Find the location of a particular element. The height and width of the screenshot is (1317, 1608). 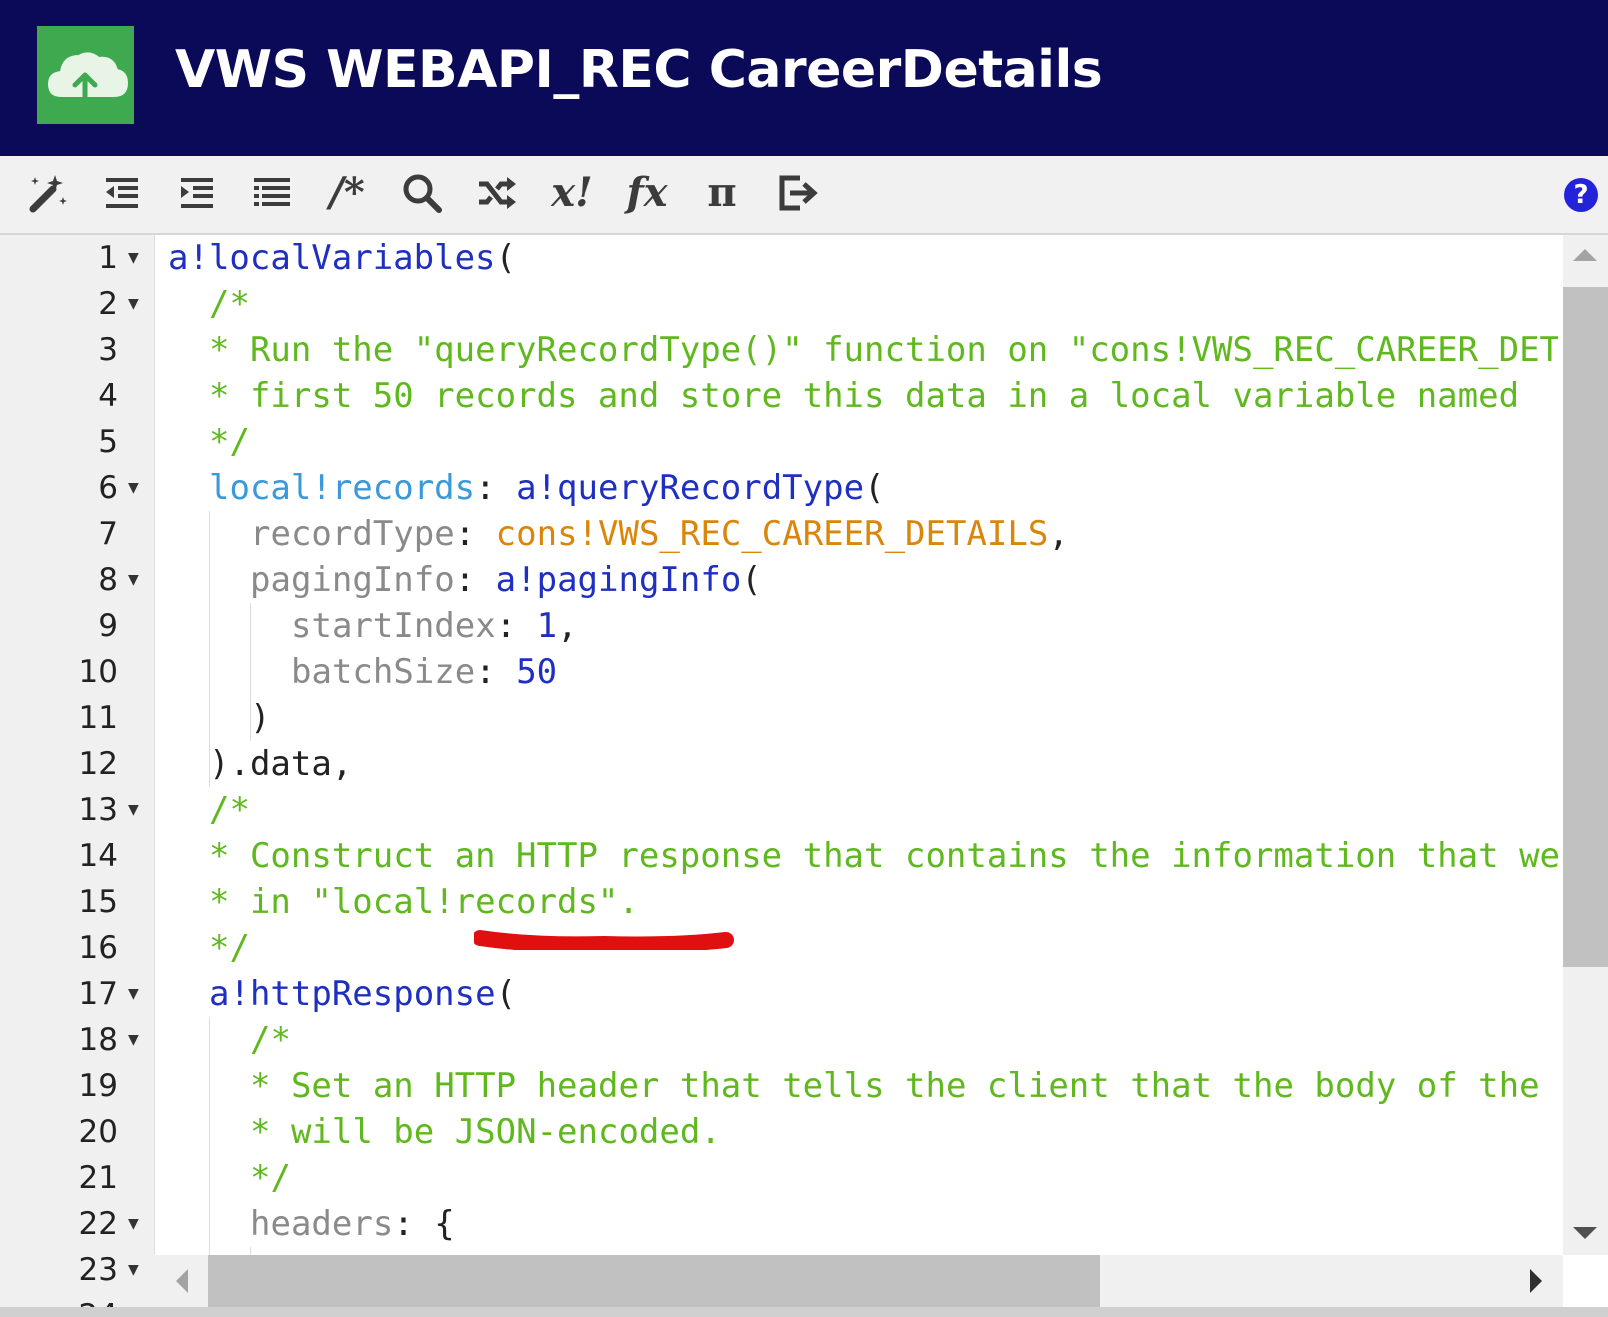

code-token: batchSize is located at coordinates (383, 672).